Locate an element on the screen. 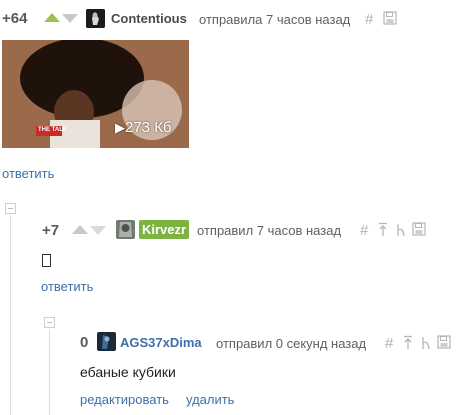  comment-rating: +64 is located at coordinates (15, 18).